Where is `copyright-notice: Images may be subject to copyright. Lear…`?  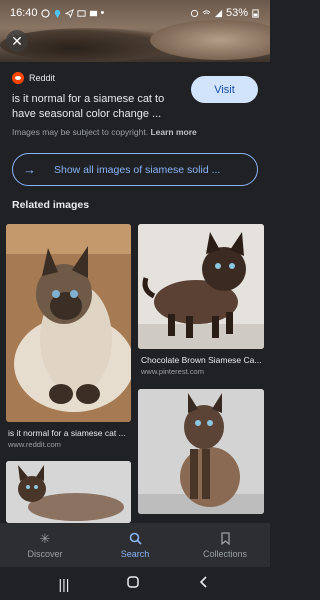
copyright-notice: Images may be subject to copyright. Lear… is located at coordinates (104, 132).